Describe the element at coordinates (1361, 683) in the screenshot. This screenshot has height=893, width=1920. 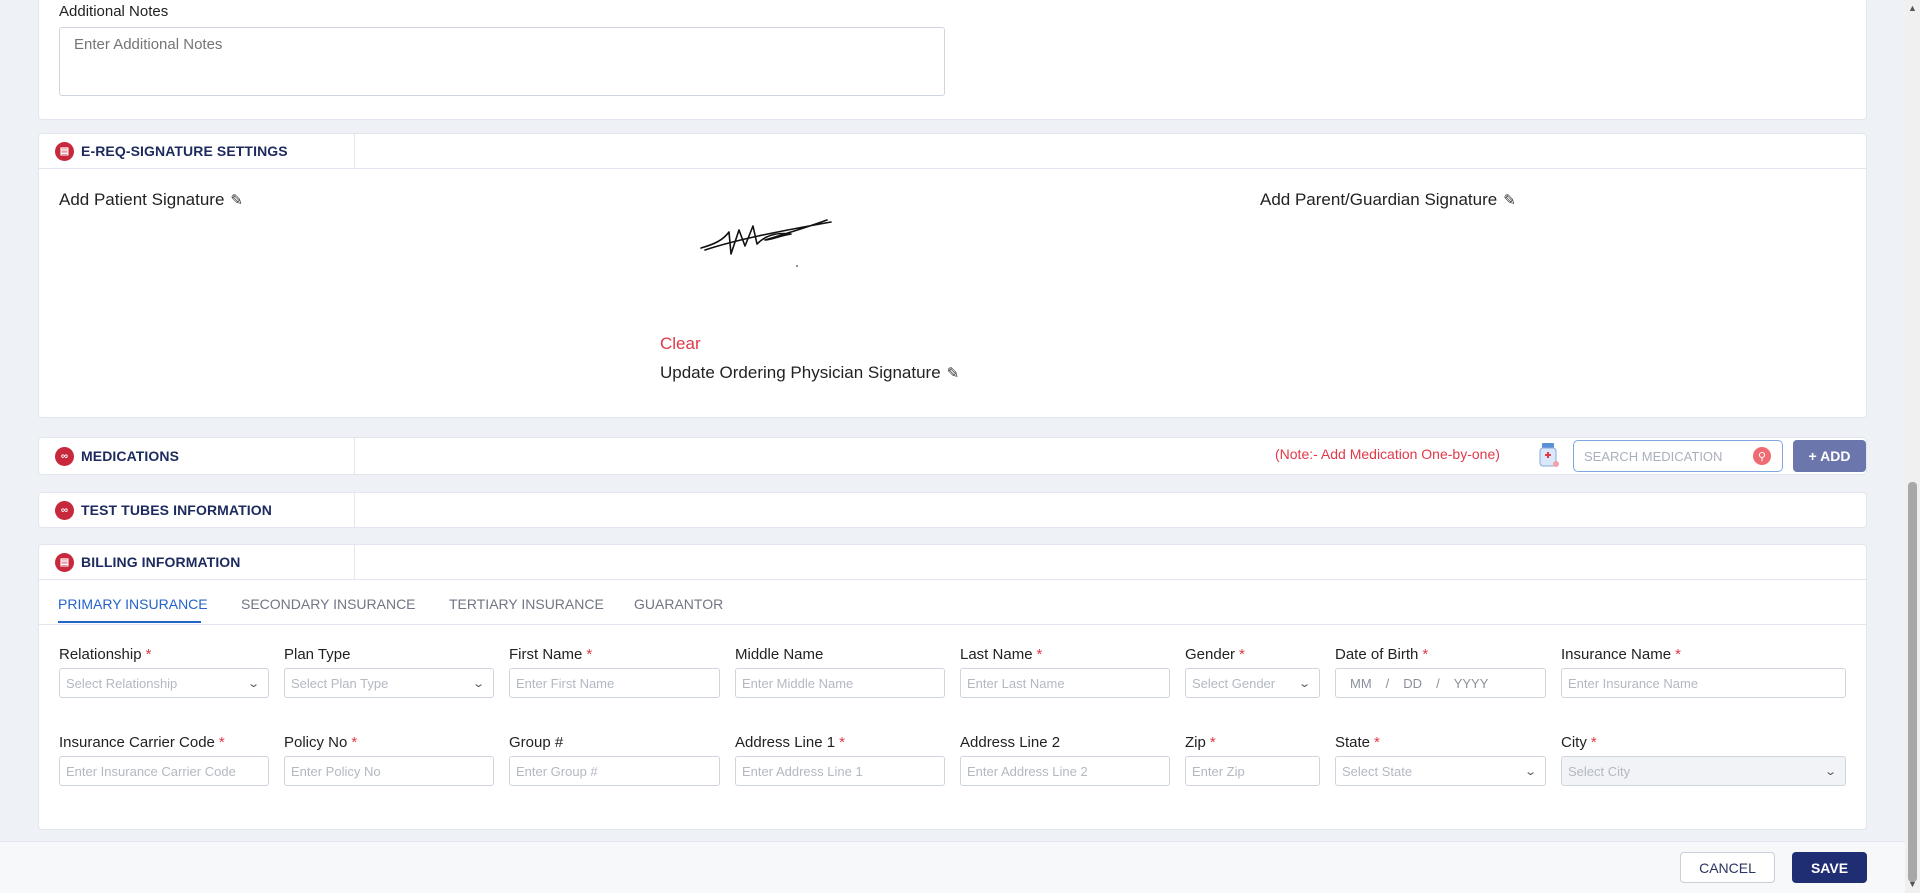
I see `dob-month: MM` at that location.